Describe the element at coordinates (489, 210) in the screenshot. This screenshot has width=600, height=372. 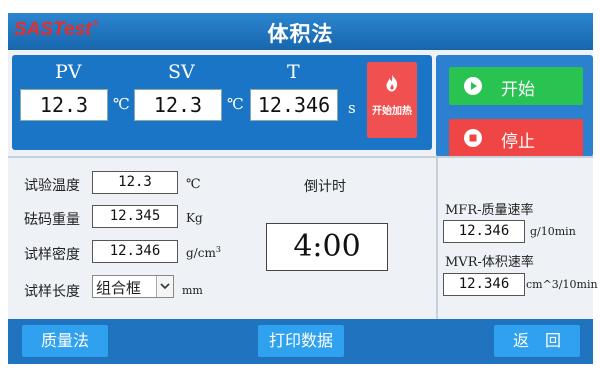
I see `mfr-label: MFR-质量速率` at that location.